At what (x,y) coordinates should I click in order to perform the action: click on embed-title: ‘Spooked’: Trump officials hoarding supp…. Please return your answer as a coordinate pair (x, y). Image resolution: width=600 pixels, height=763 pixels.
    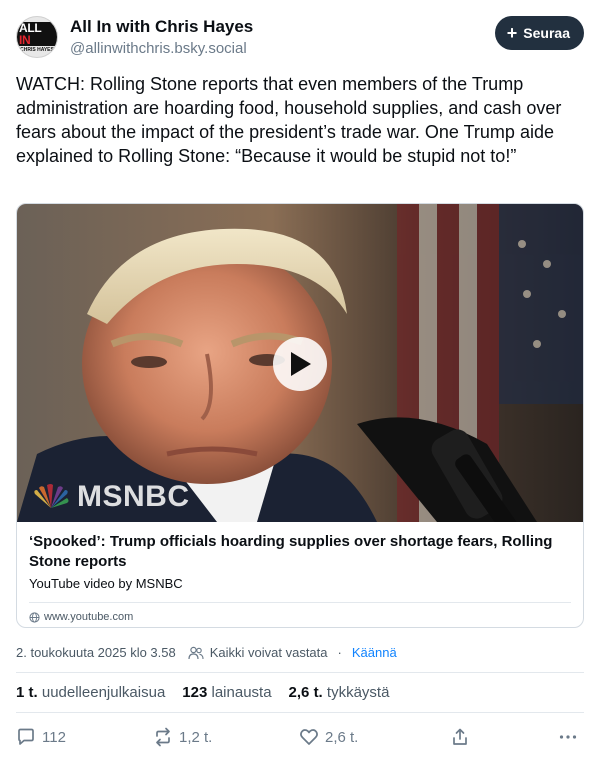
    Looking at the image, I should click on (300, 552).